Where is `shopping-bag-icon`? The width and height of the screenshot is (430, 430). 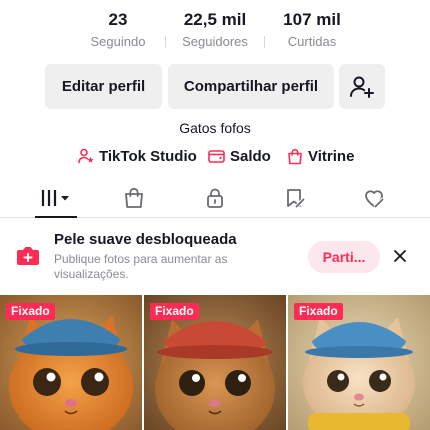 shopping-bag-icon is located at coordinates (295, 156).